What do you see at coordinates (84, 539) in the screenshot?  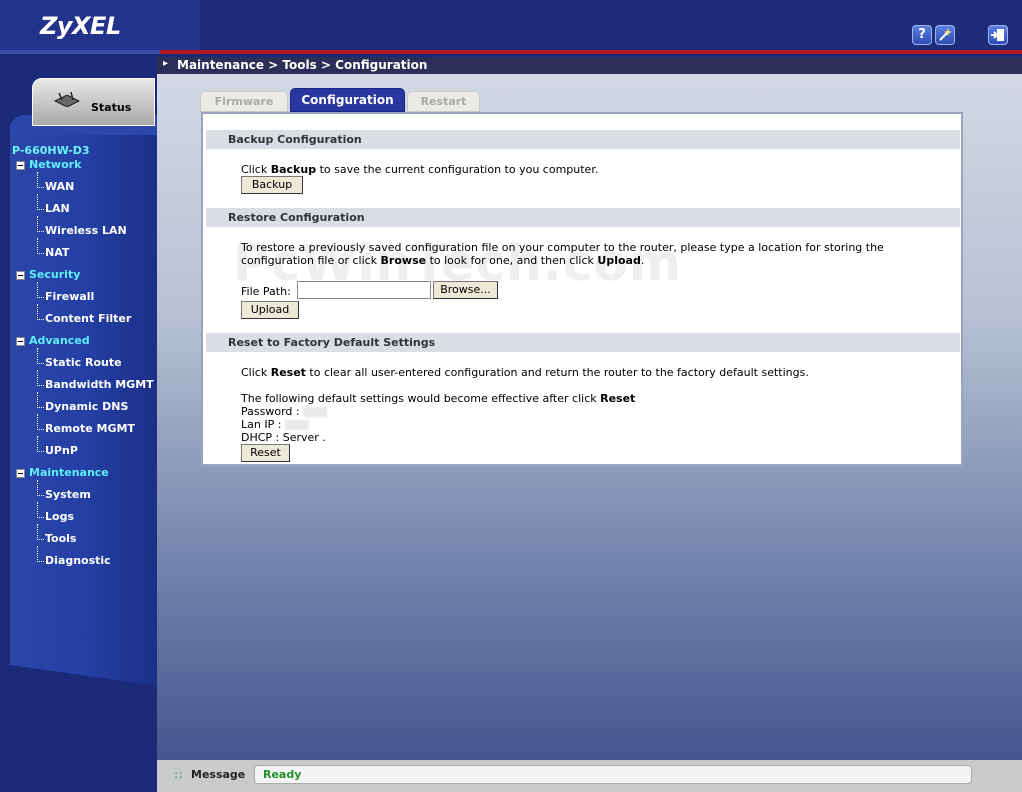 I see `sidebar-item-tools: Tools` at bounding box center [84, 539].